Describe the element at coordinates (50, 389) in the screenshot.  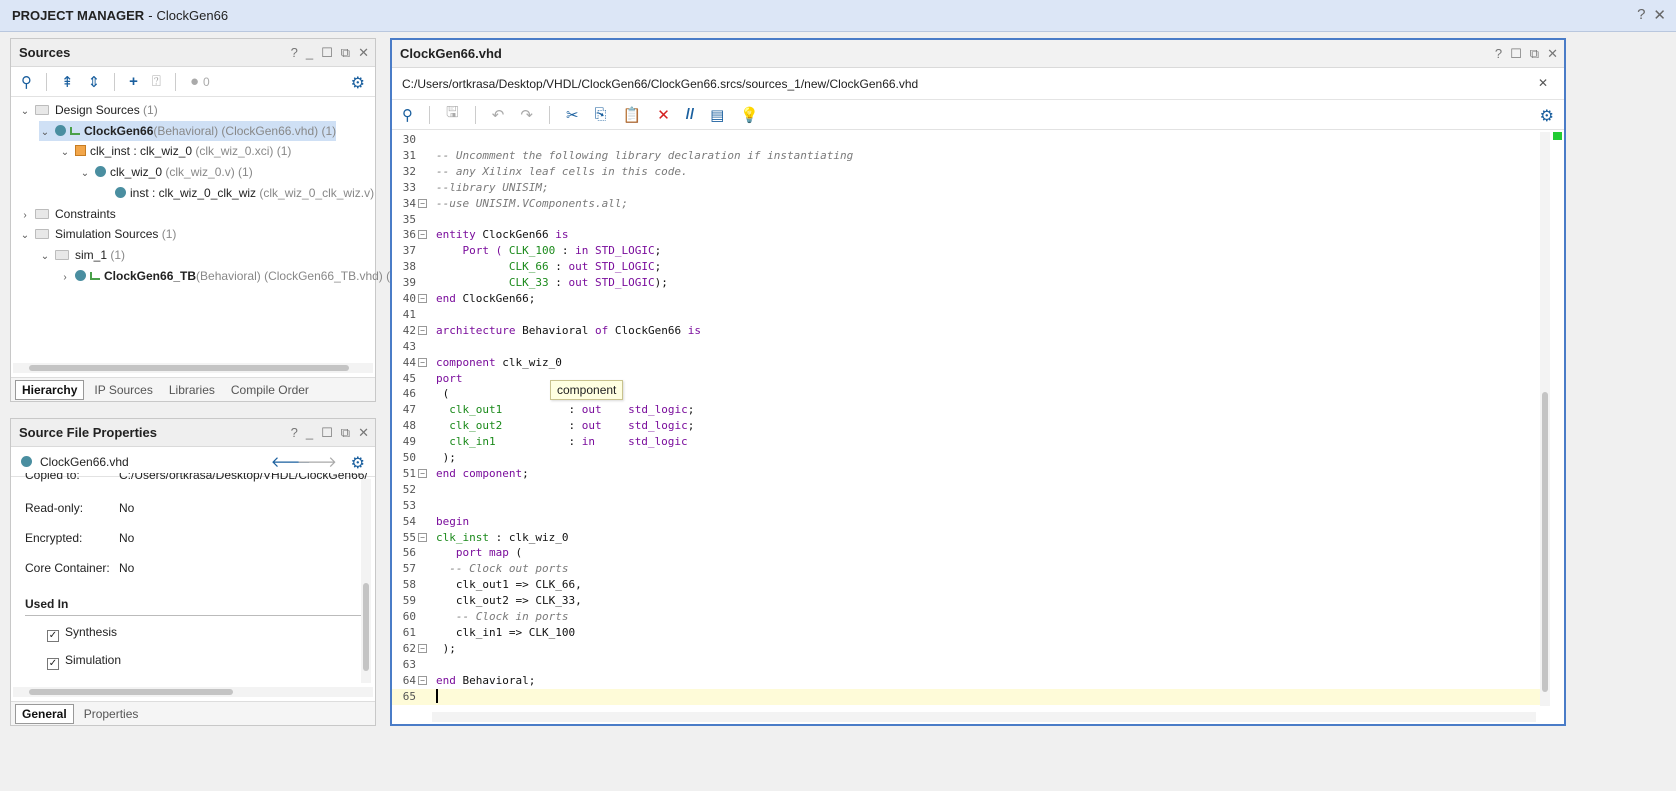
I see `tab-hierarchy: Hierarchy` at that location.